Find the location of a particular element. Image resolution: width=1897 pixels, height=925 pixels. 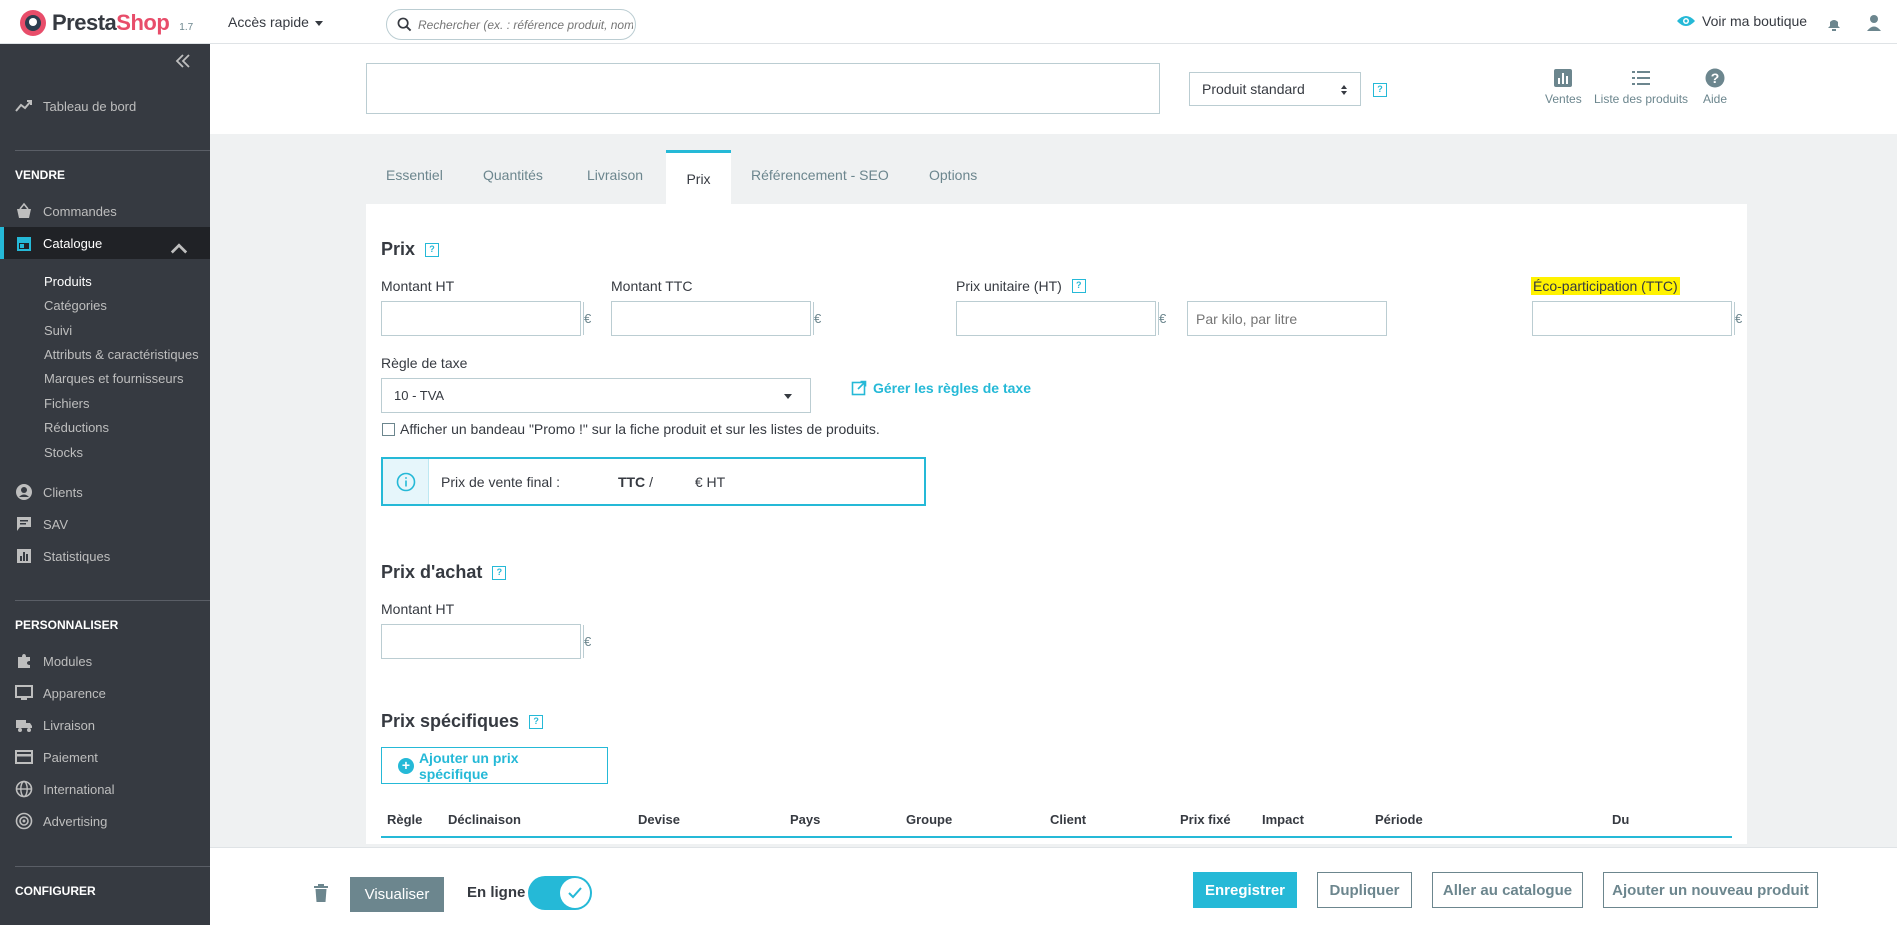

search-bar is located at coordinates (511, 24).